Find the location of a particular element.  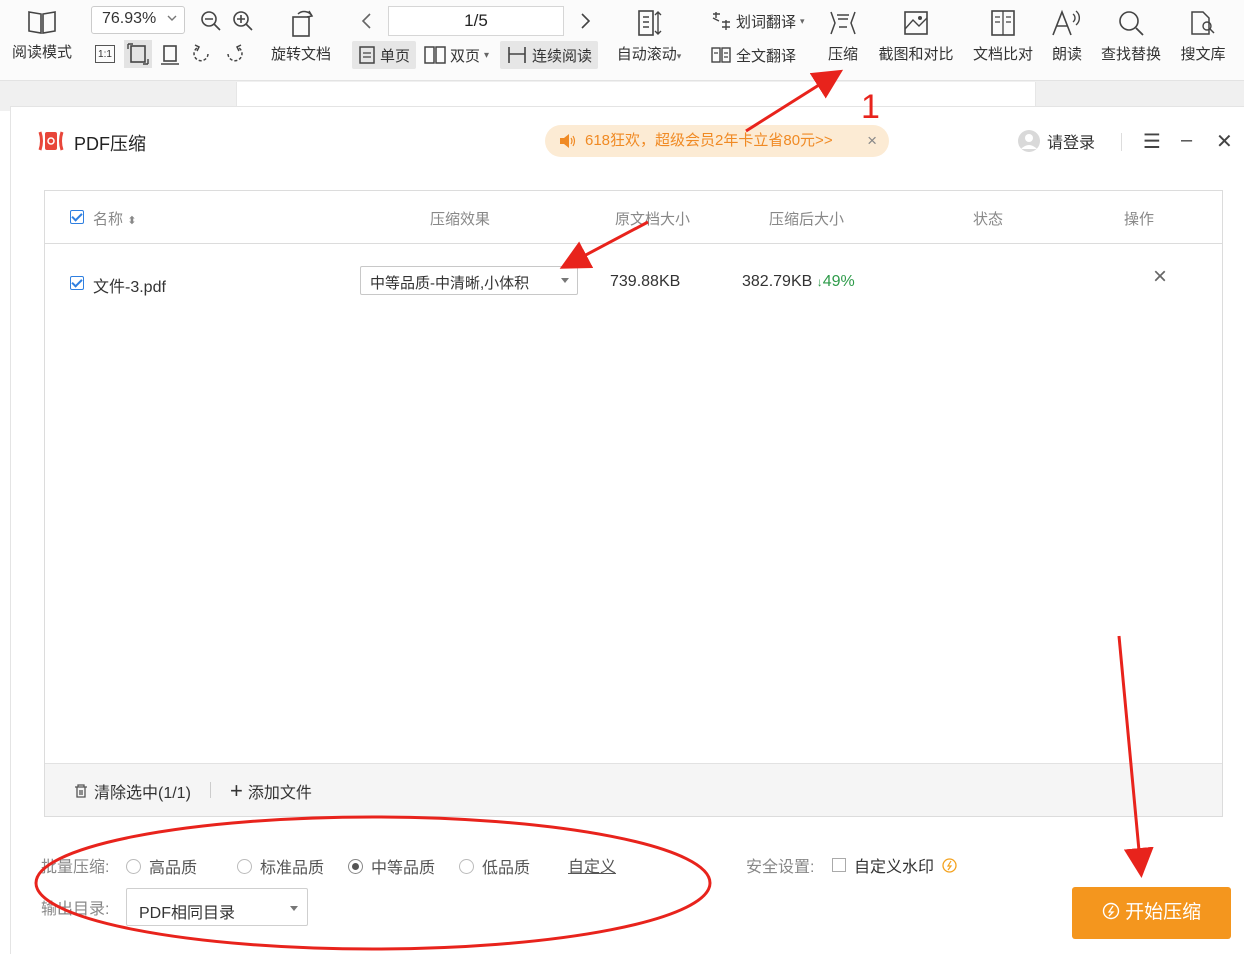

minimize-icon: – is located at coordinates (1186, 140).